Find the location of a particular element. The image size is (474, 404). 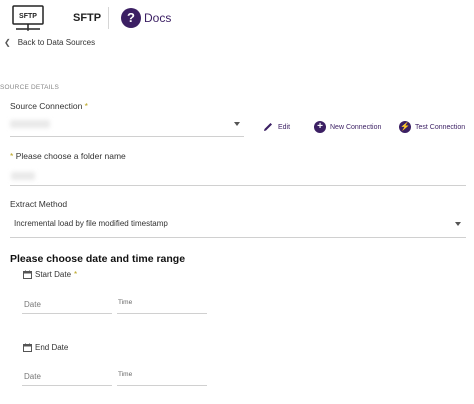

start-date-underline is located at coordinates (67, 313).